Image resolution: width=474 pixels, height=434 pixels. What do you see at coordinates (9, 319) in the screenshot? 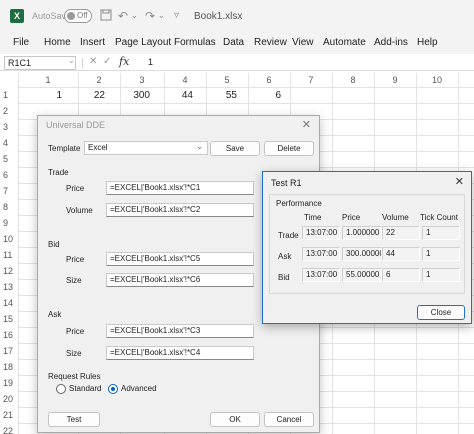
I see `row-header: 15` at bounding box center [9, 319].